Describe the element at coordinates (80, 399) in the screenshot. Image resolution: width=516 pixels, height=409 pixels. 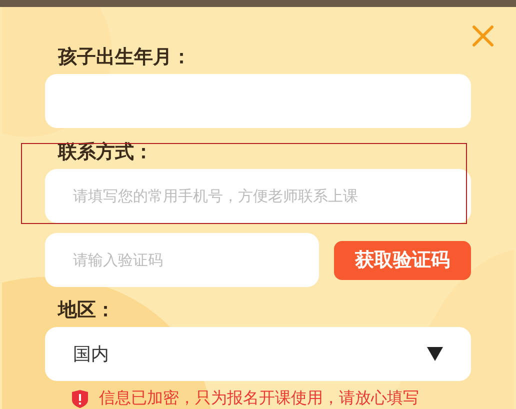
I see `shield-alert-icon` at that location.